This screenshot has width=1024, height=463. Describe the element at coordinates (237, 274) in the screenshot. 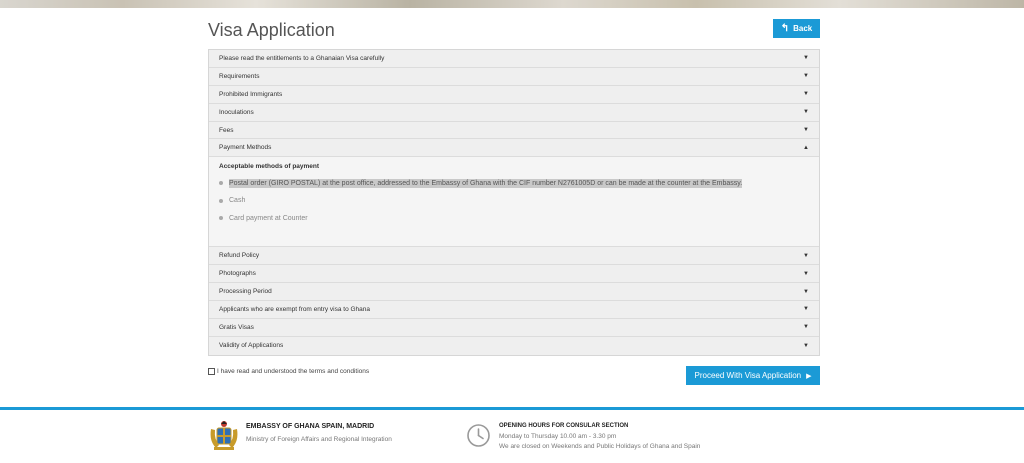

I see `accordion-item-label: Photographs` at that location.